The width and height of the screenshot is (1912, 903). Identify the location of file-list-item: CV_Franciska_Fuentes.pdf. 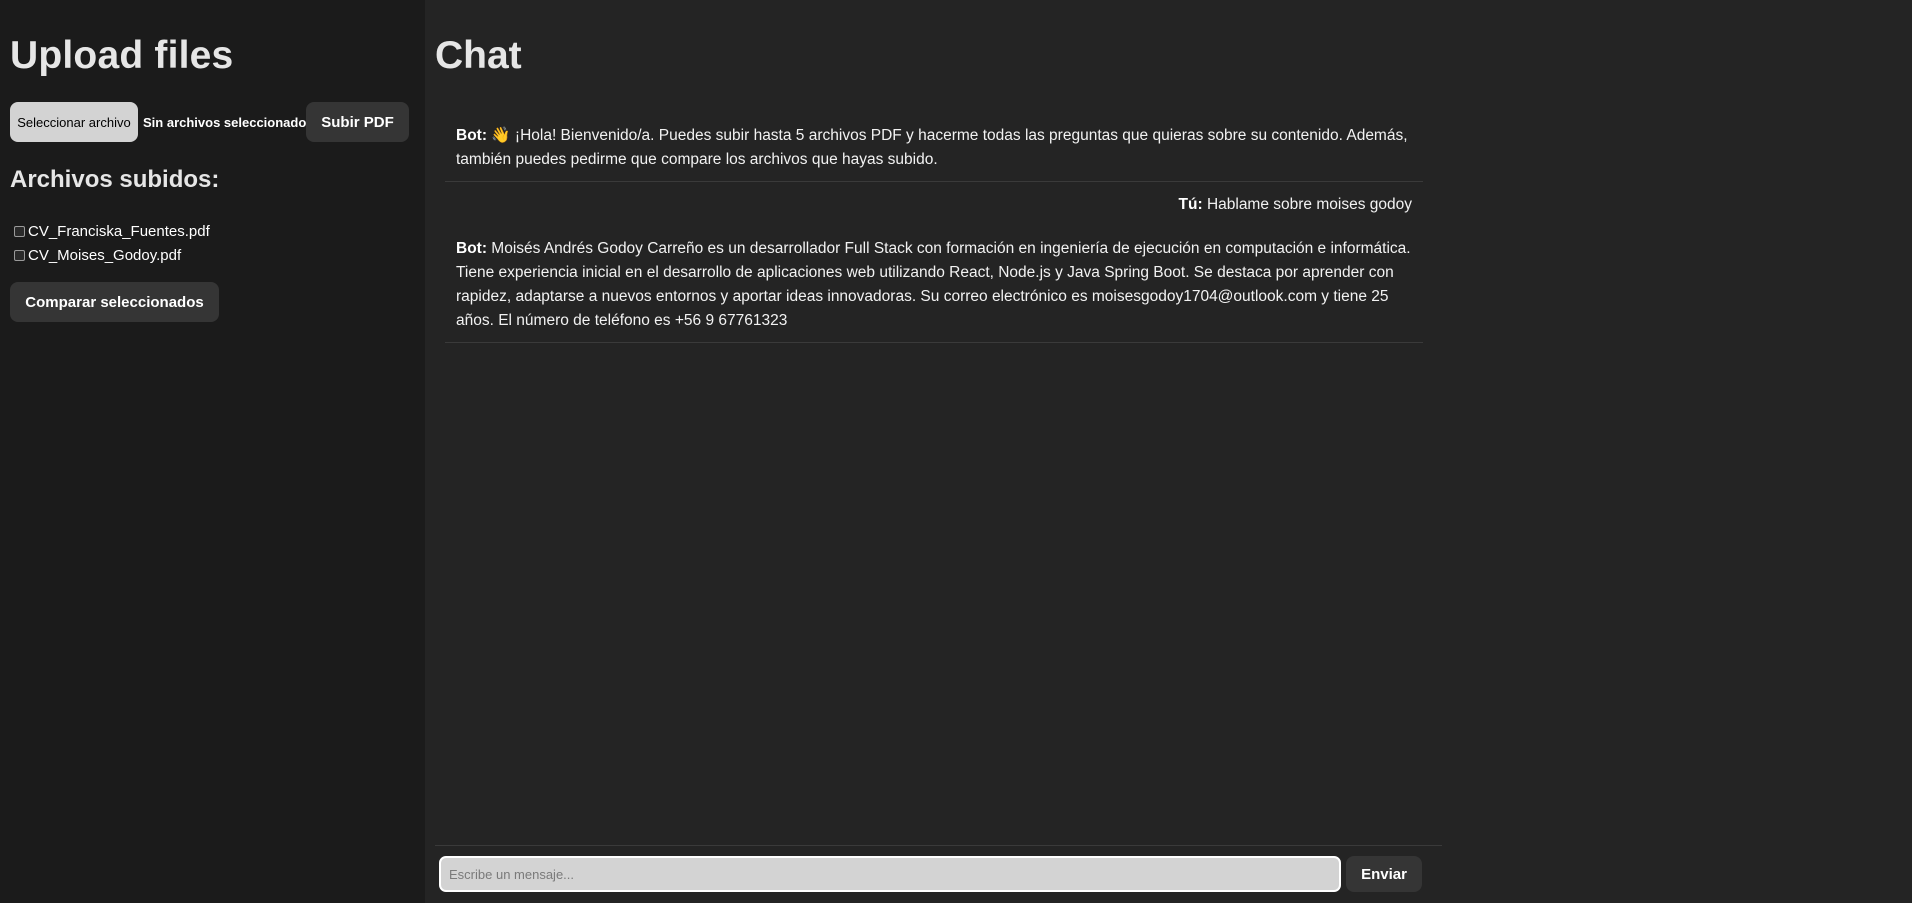
(112, 231).